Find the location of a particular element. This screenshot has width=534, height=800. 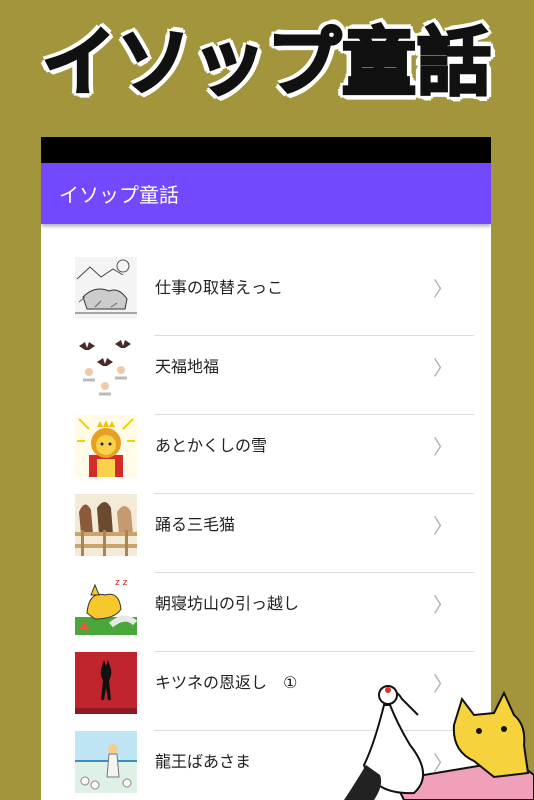

story-title: 龍王ばあさま is located at coordinates (203, 761).